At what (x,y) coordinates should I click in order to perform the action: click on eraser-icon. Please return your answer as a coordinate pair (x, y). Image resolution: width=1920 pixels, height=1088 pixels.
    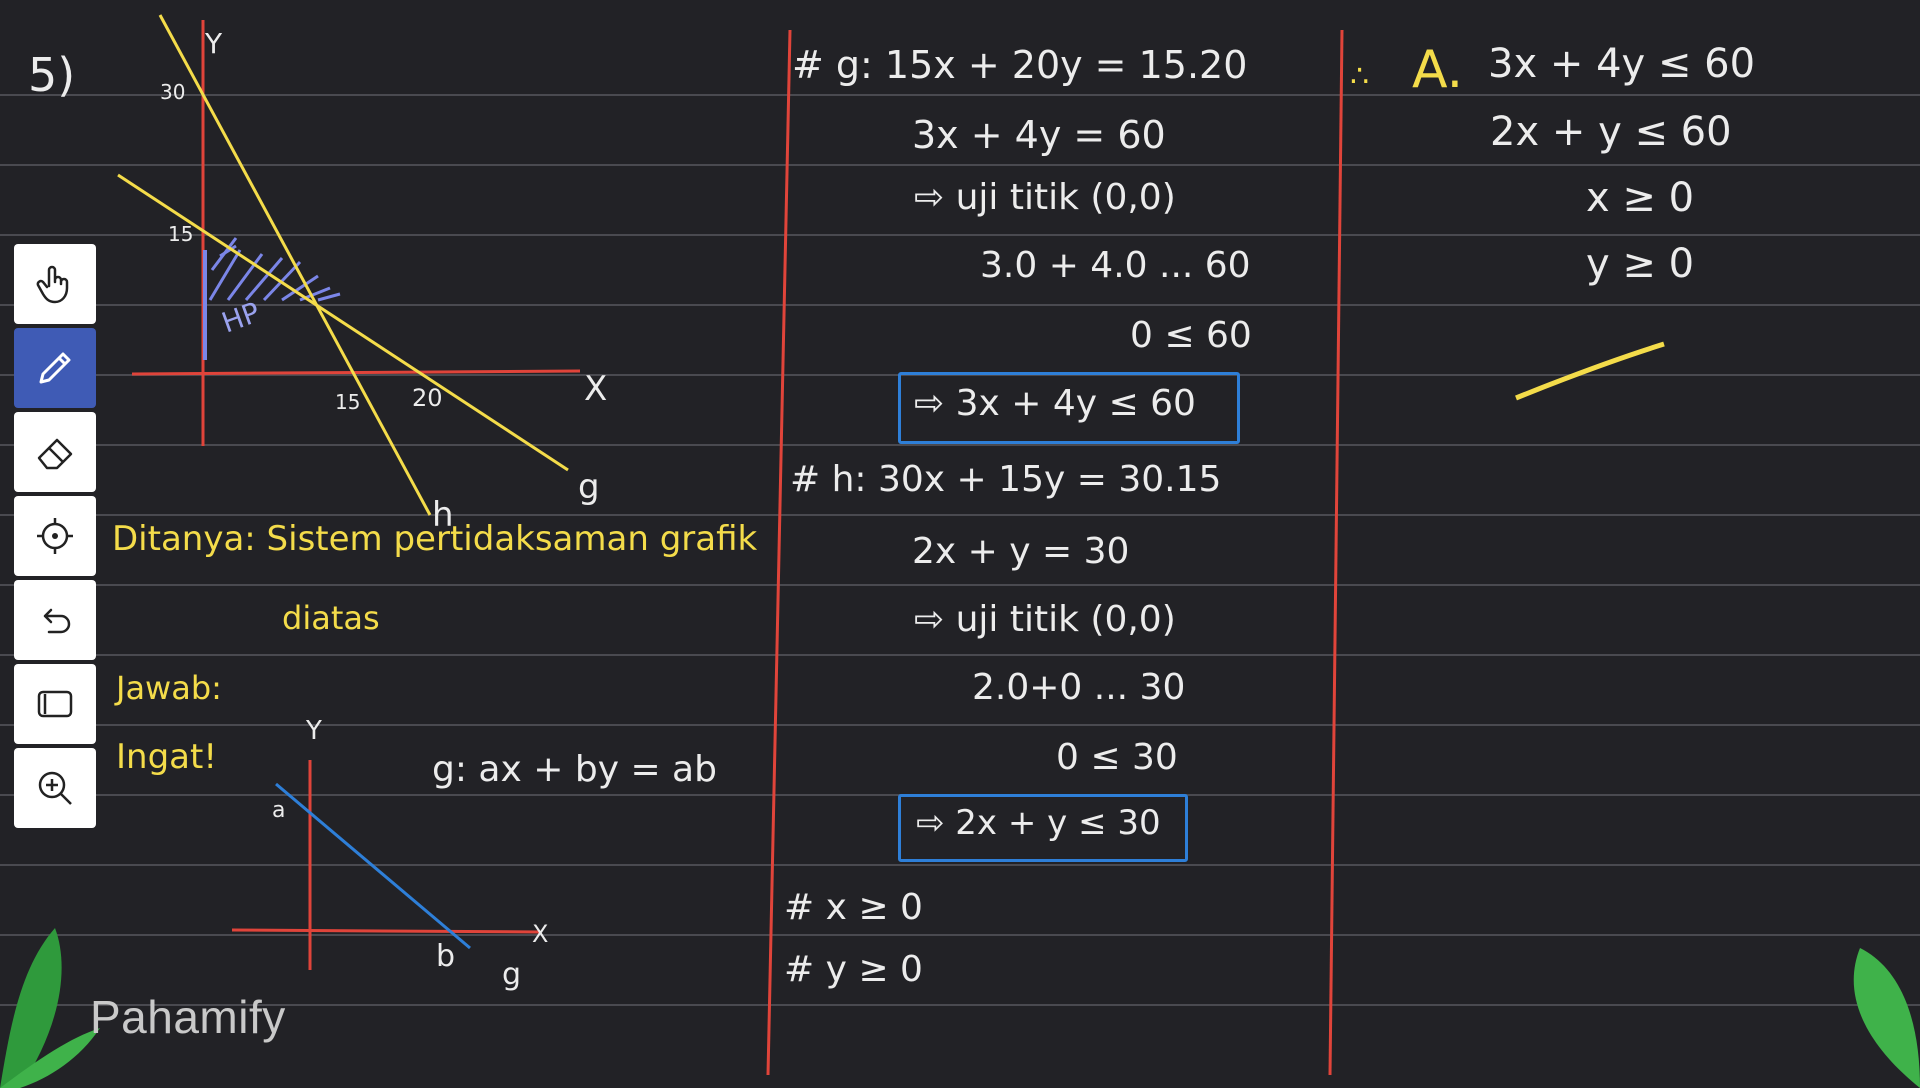
    Looking at the image, I should click on (55, 454).